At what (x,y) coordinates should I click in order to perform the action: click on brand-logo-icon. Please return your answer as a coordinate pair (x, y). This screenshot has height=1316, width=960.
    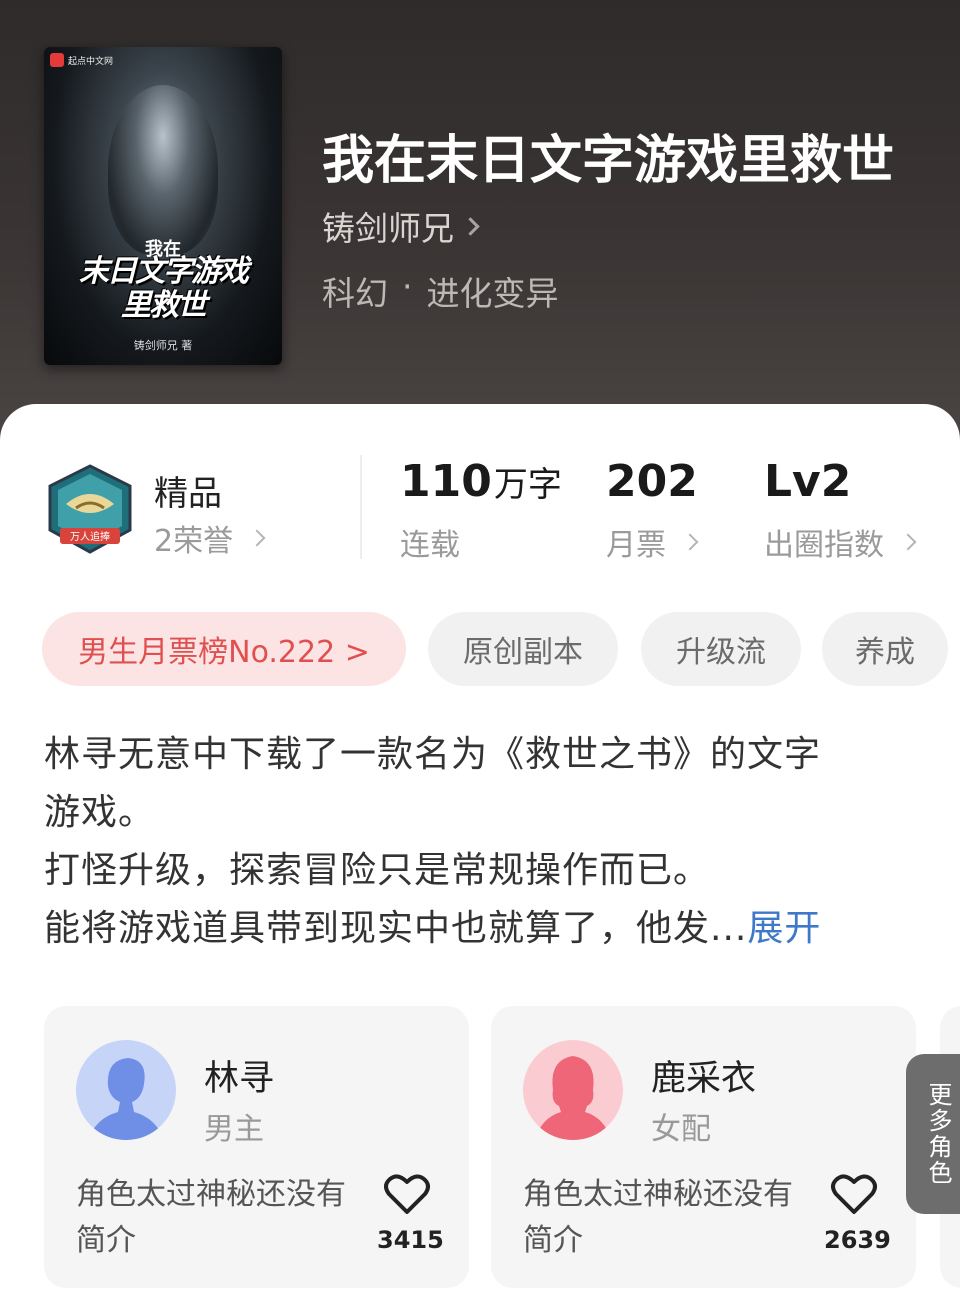
    Looking at the image, I should click on (57, 60).